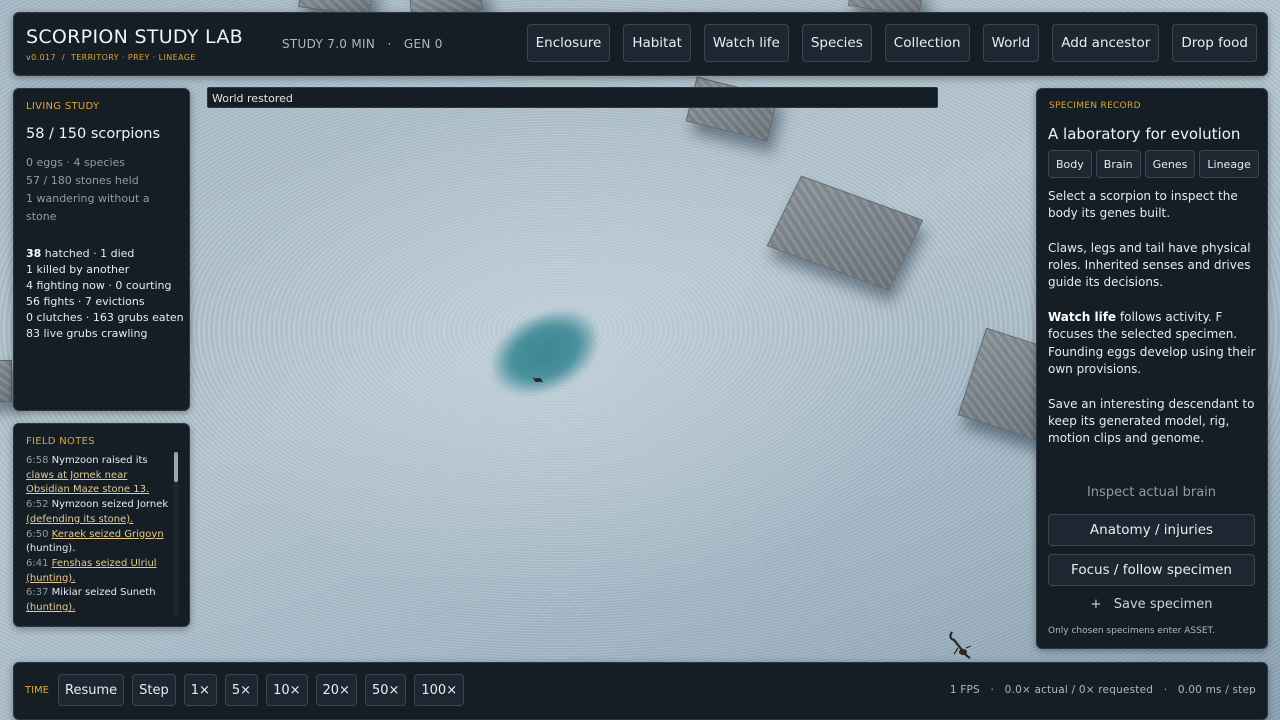 The image size is (1280, 720). Describe the element at coordinates (88, 207) in the screenshot. I see `wandering: 1 wandering without a stone` at that location.